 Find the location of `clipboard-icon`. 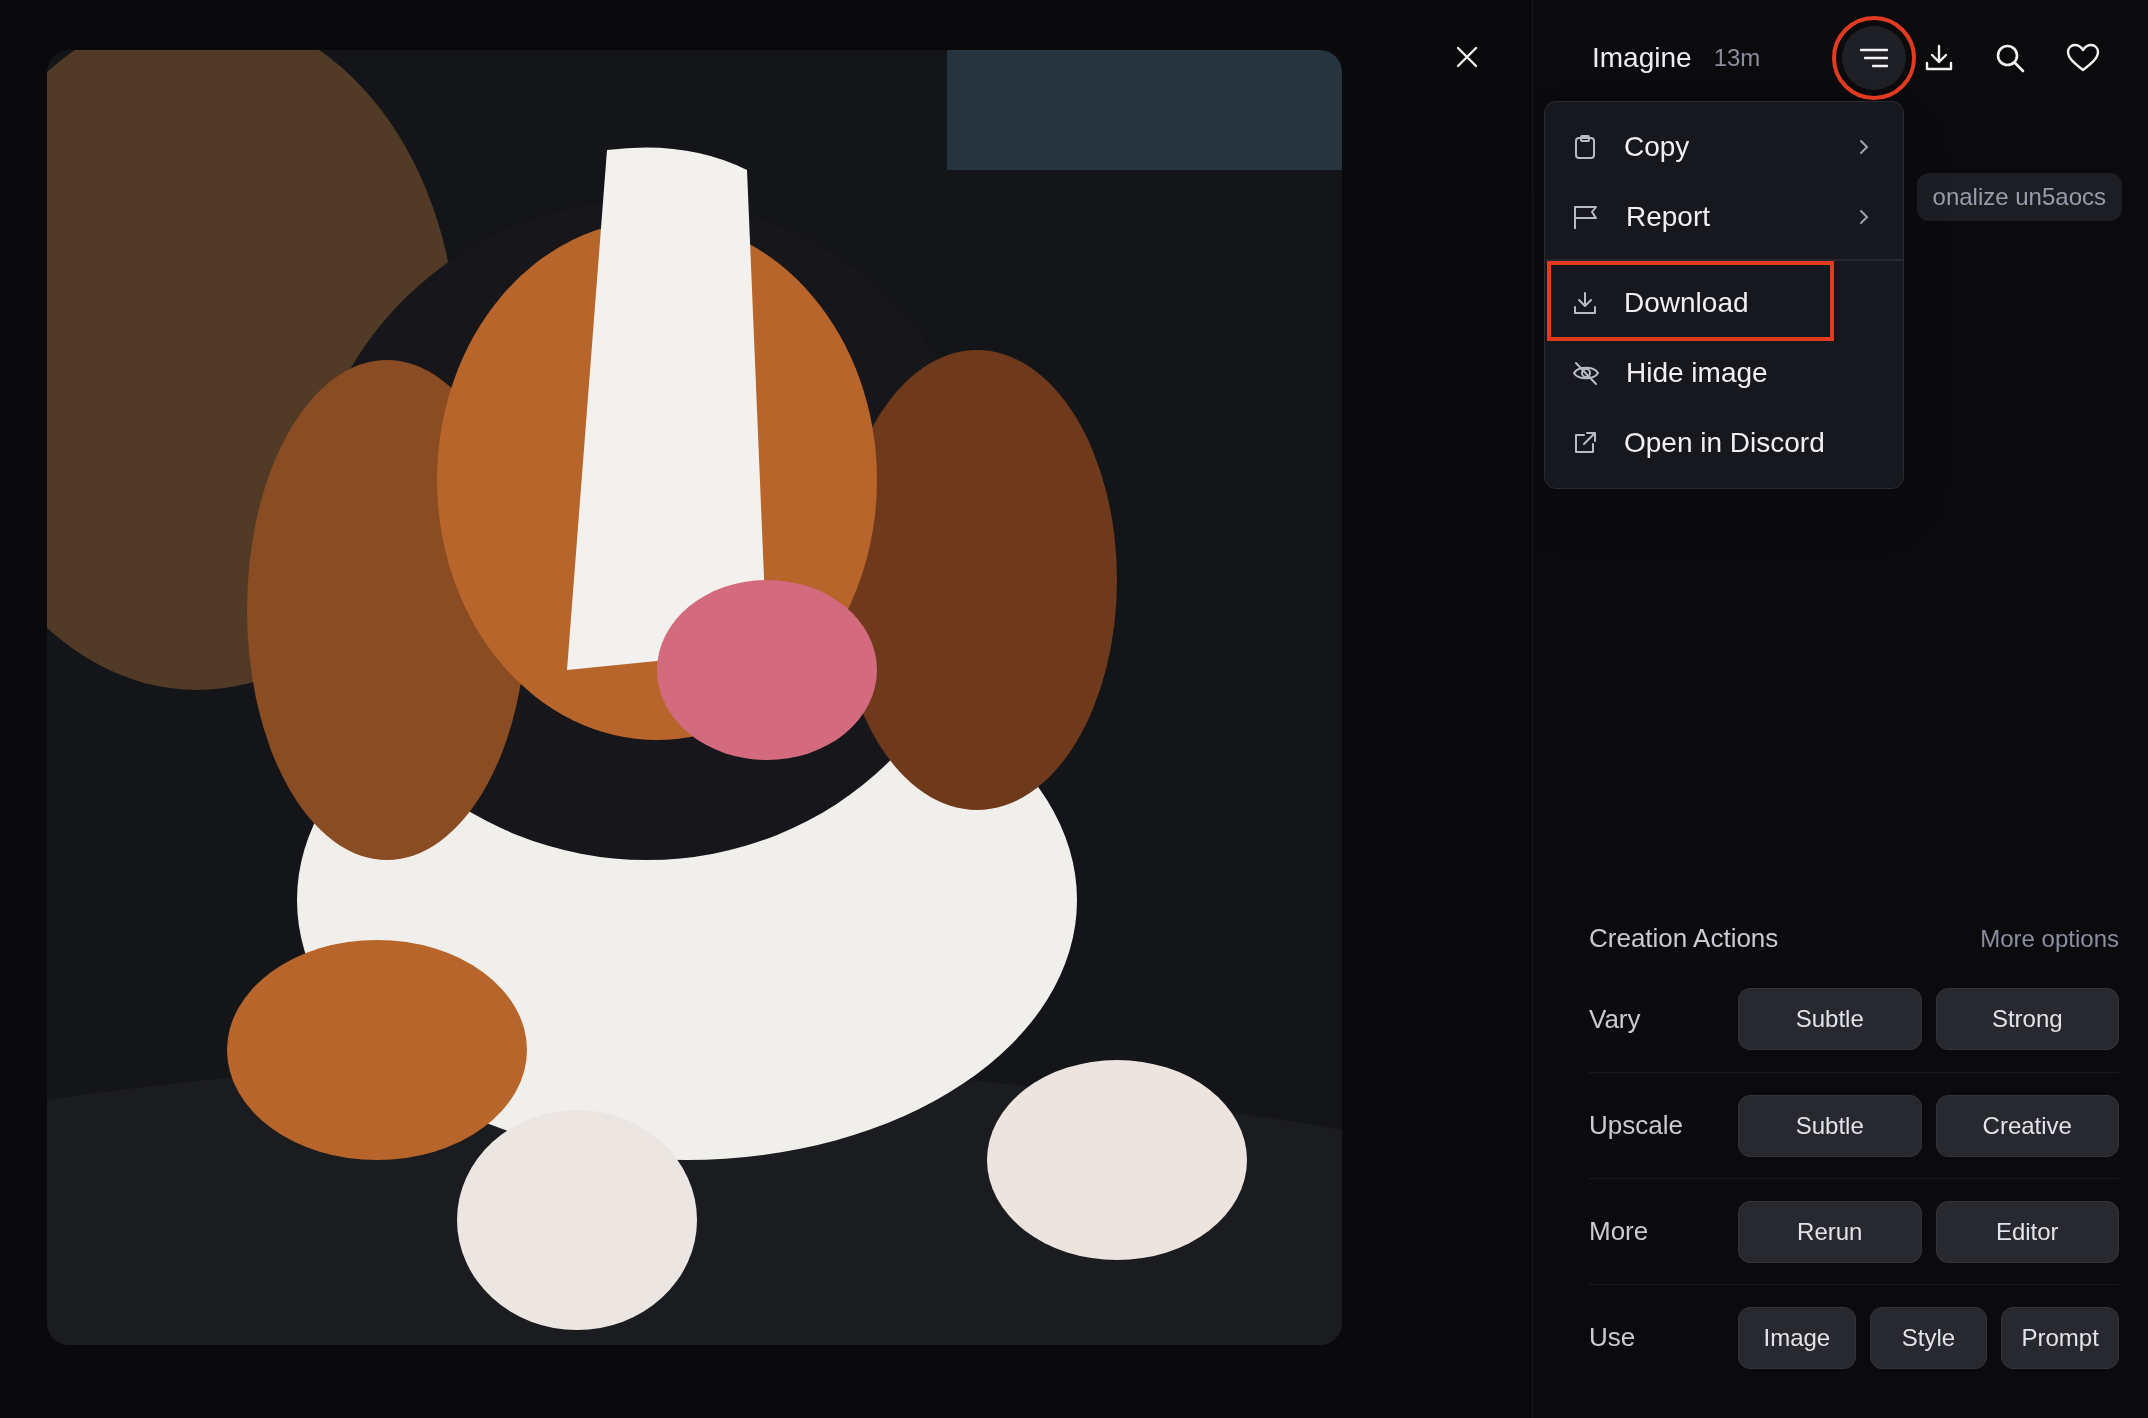

clipboard-icon is located at coordinates (1585, 147).